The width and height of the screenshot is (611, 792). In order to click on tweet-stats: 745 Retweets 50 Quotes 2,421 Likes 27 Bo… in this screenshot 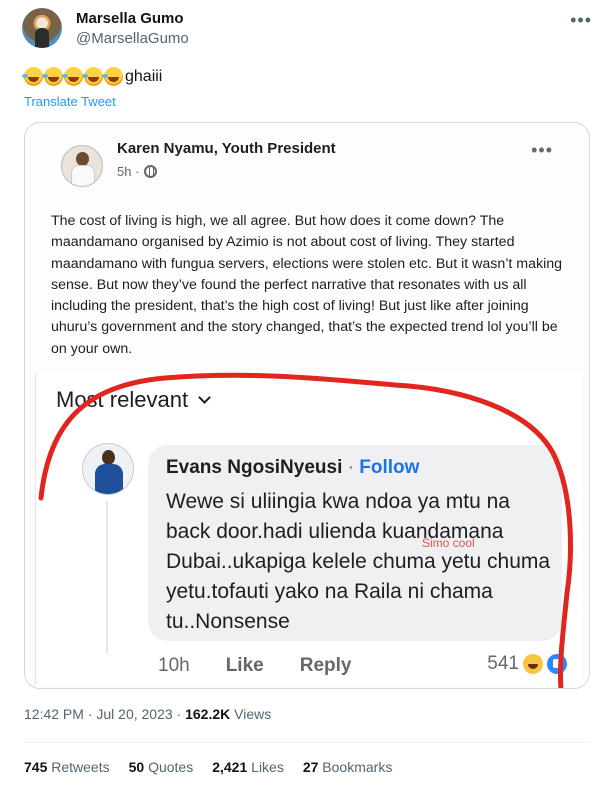, I will do `click(208, 767)`.